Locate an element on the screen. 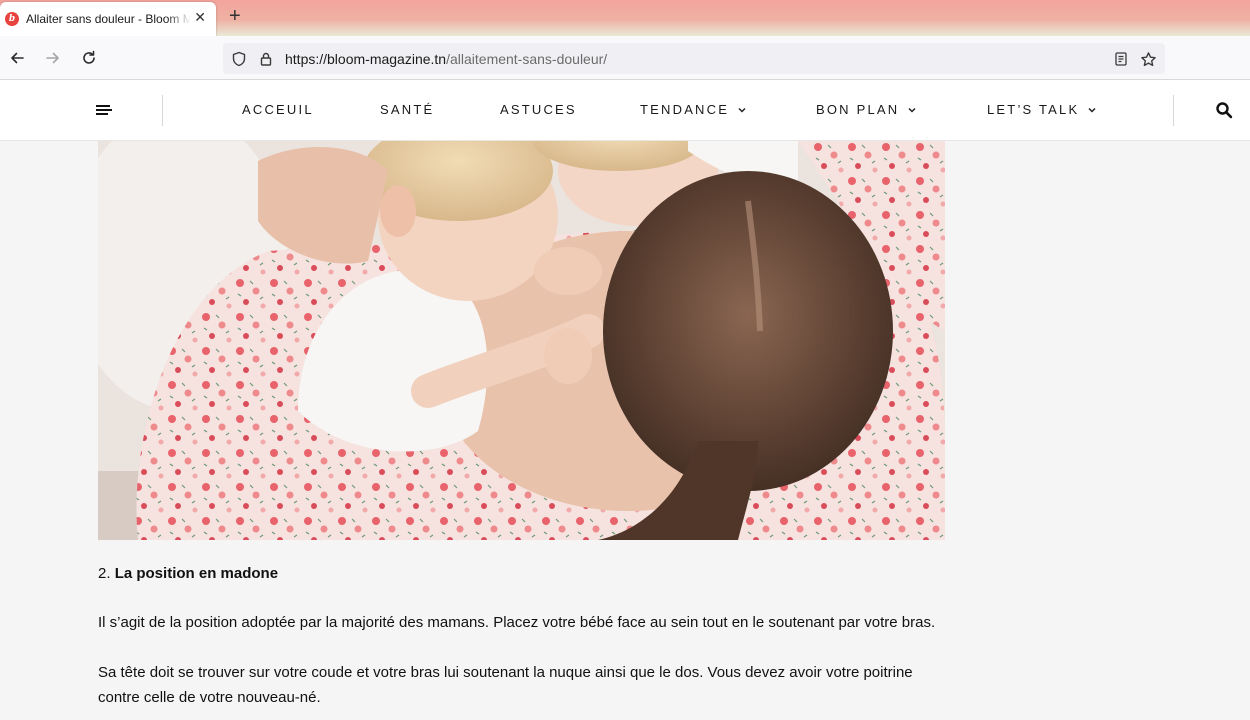 The height and width of the screenshot is (720, 1250). nav-label: ACCEUIL is located at coordinates (278, 109).